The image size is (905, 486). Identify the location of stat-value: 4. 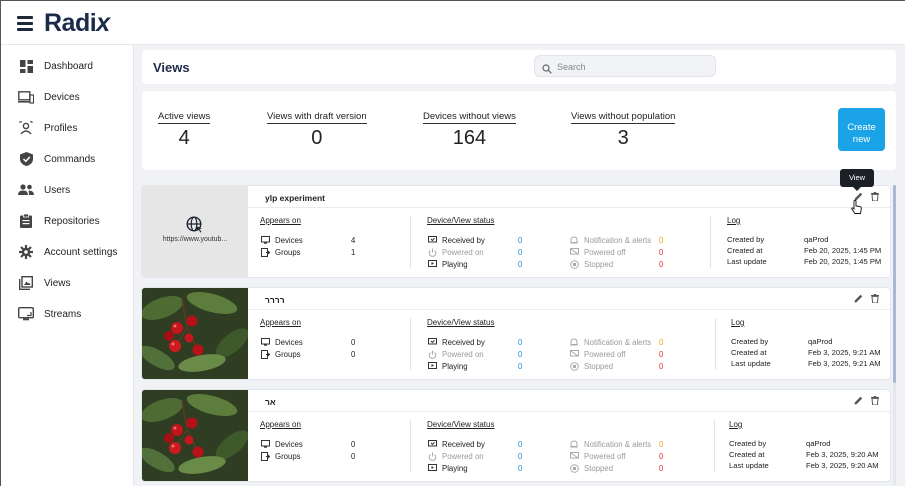
(184, 138).